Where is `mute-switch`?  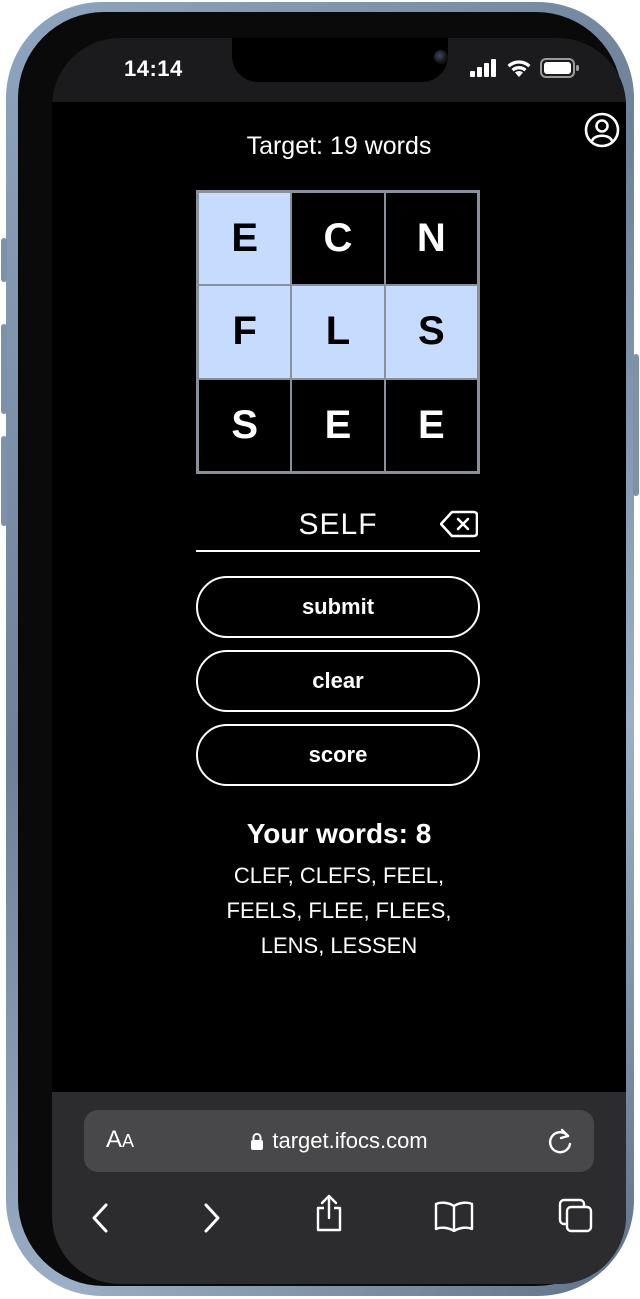 mute-switch is located at coordinates (4, 260).